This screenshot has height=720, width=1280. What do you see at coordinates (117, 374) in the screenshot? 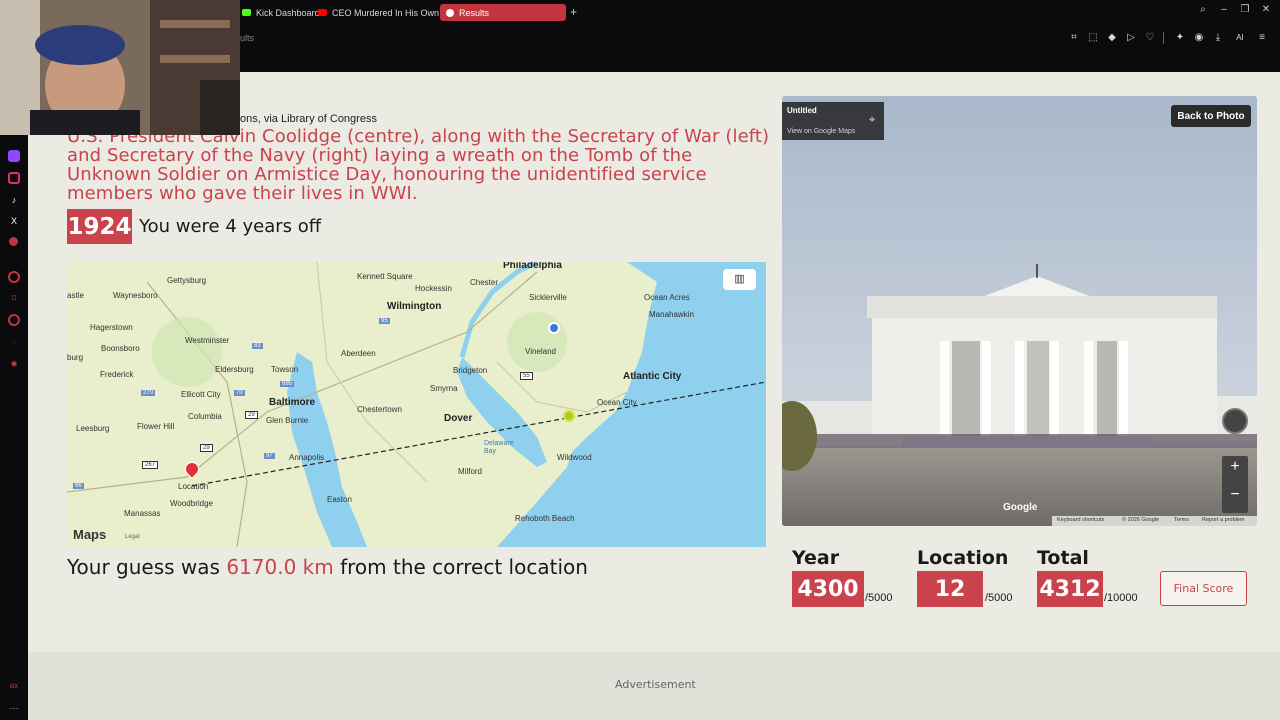
I see `map-label: Frederick` at bounding box center [117, 374].